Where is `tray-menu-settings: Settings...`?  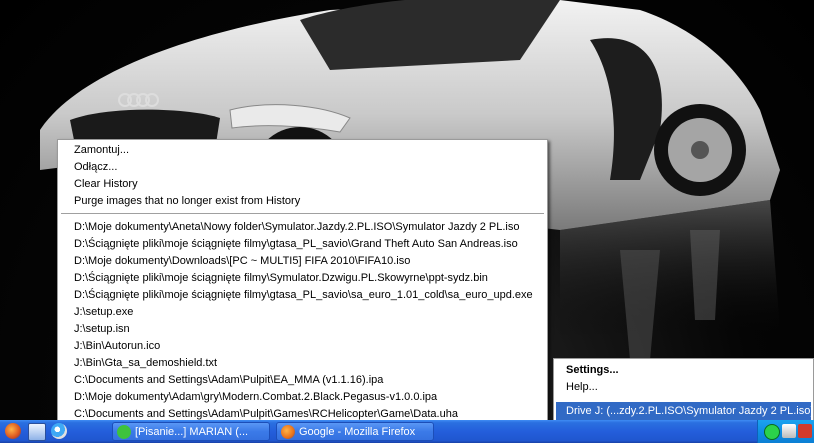 tray-menu-settings: Settings... is located at coordinates (592, 370).